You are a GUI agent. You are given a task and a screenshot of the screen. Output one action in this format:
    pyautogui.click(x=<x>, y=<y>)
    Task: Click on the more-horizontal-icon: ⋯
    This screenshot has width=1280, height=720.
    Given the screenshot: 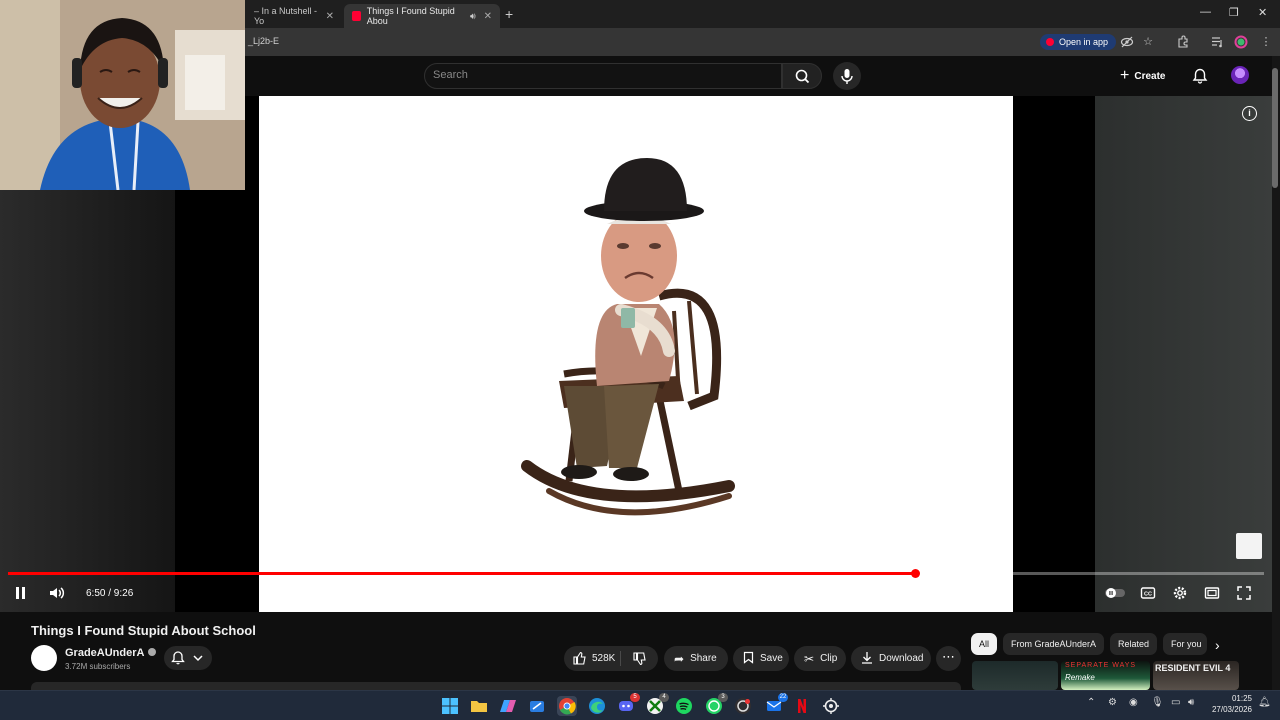 What is the action you would take?
    pyautogui.click(x=948, y=656)
    